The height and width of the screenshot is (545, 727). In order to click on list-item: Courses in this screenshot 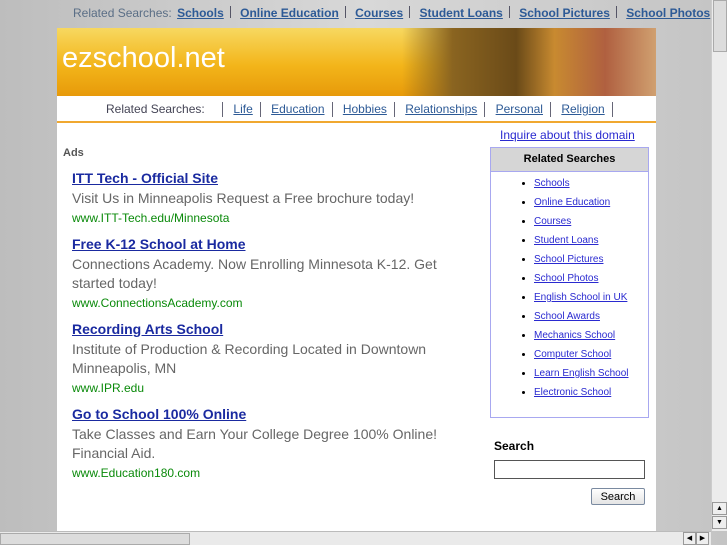, I will do `click(591, 221)`.